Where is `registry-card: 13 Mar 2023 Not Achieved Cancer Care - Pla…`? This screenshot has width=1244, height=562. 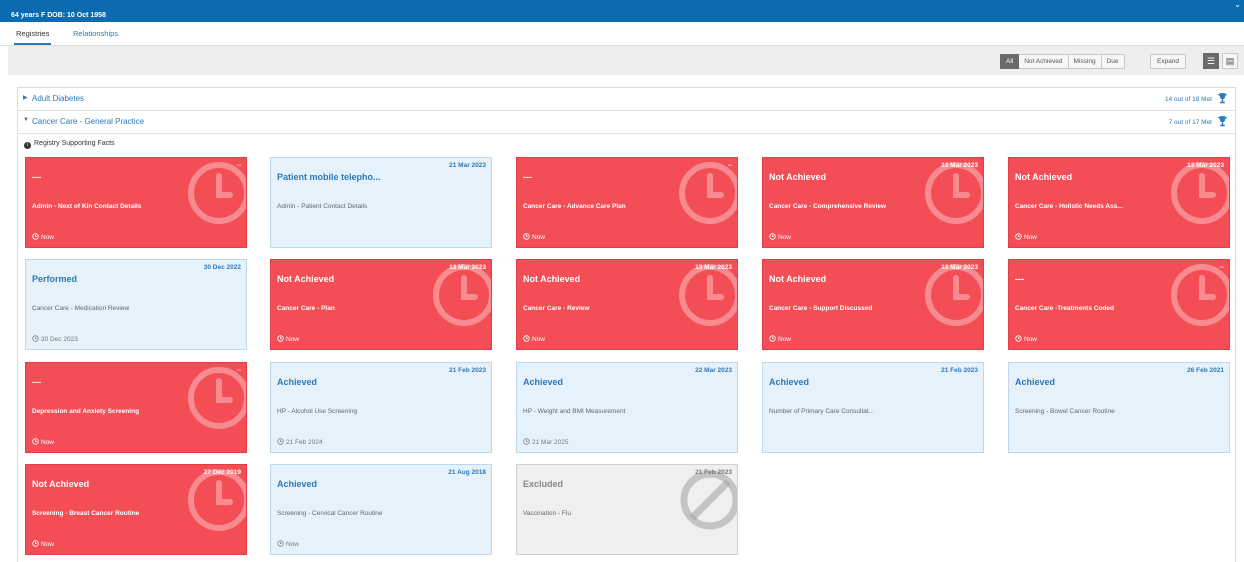
registry-card: 13 Mar 2023 Not Achieved Cancer Care - Pla… is located at coordinates (381, 304).